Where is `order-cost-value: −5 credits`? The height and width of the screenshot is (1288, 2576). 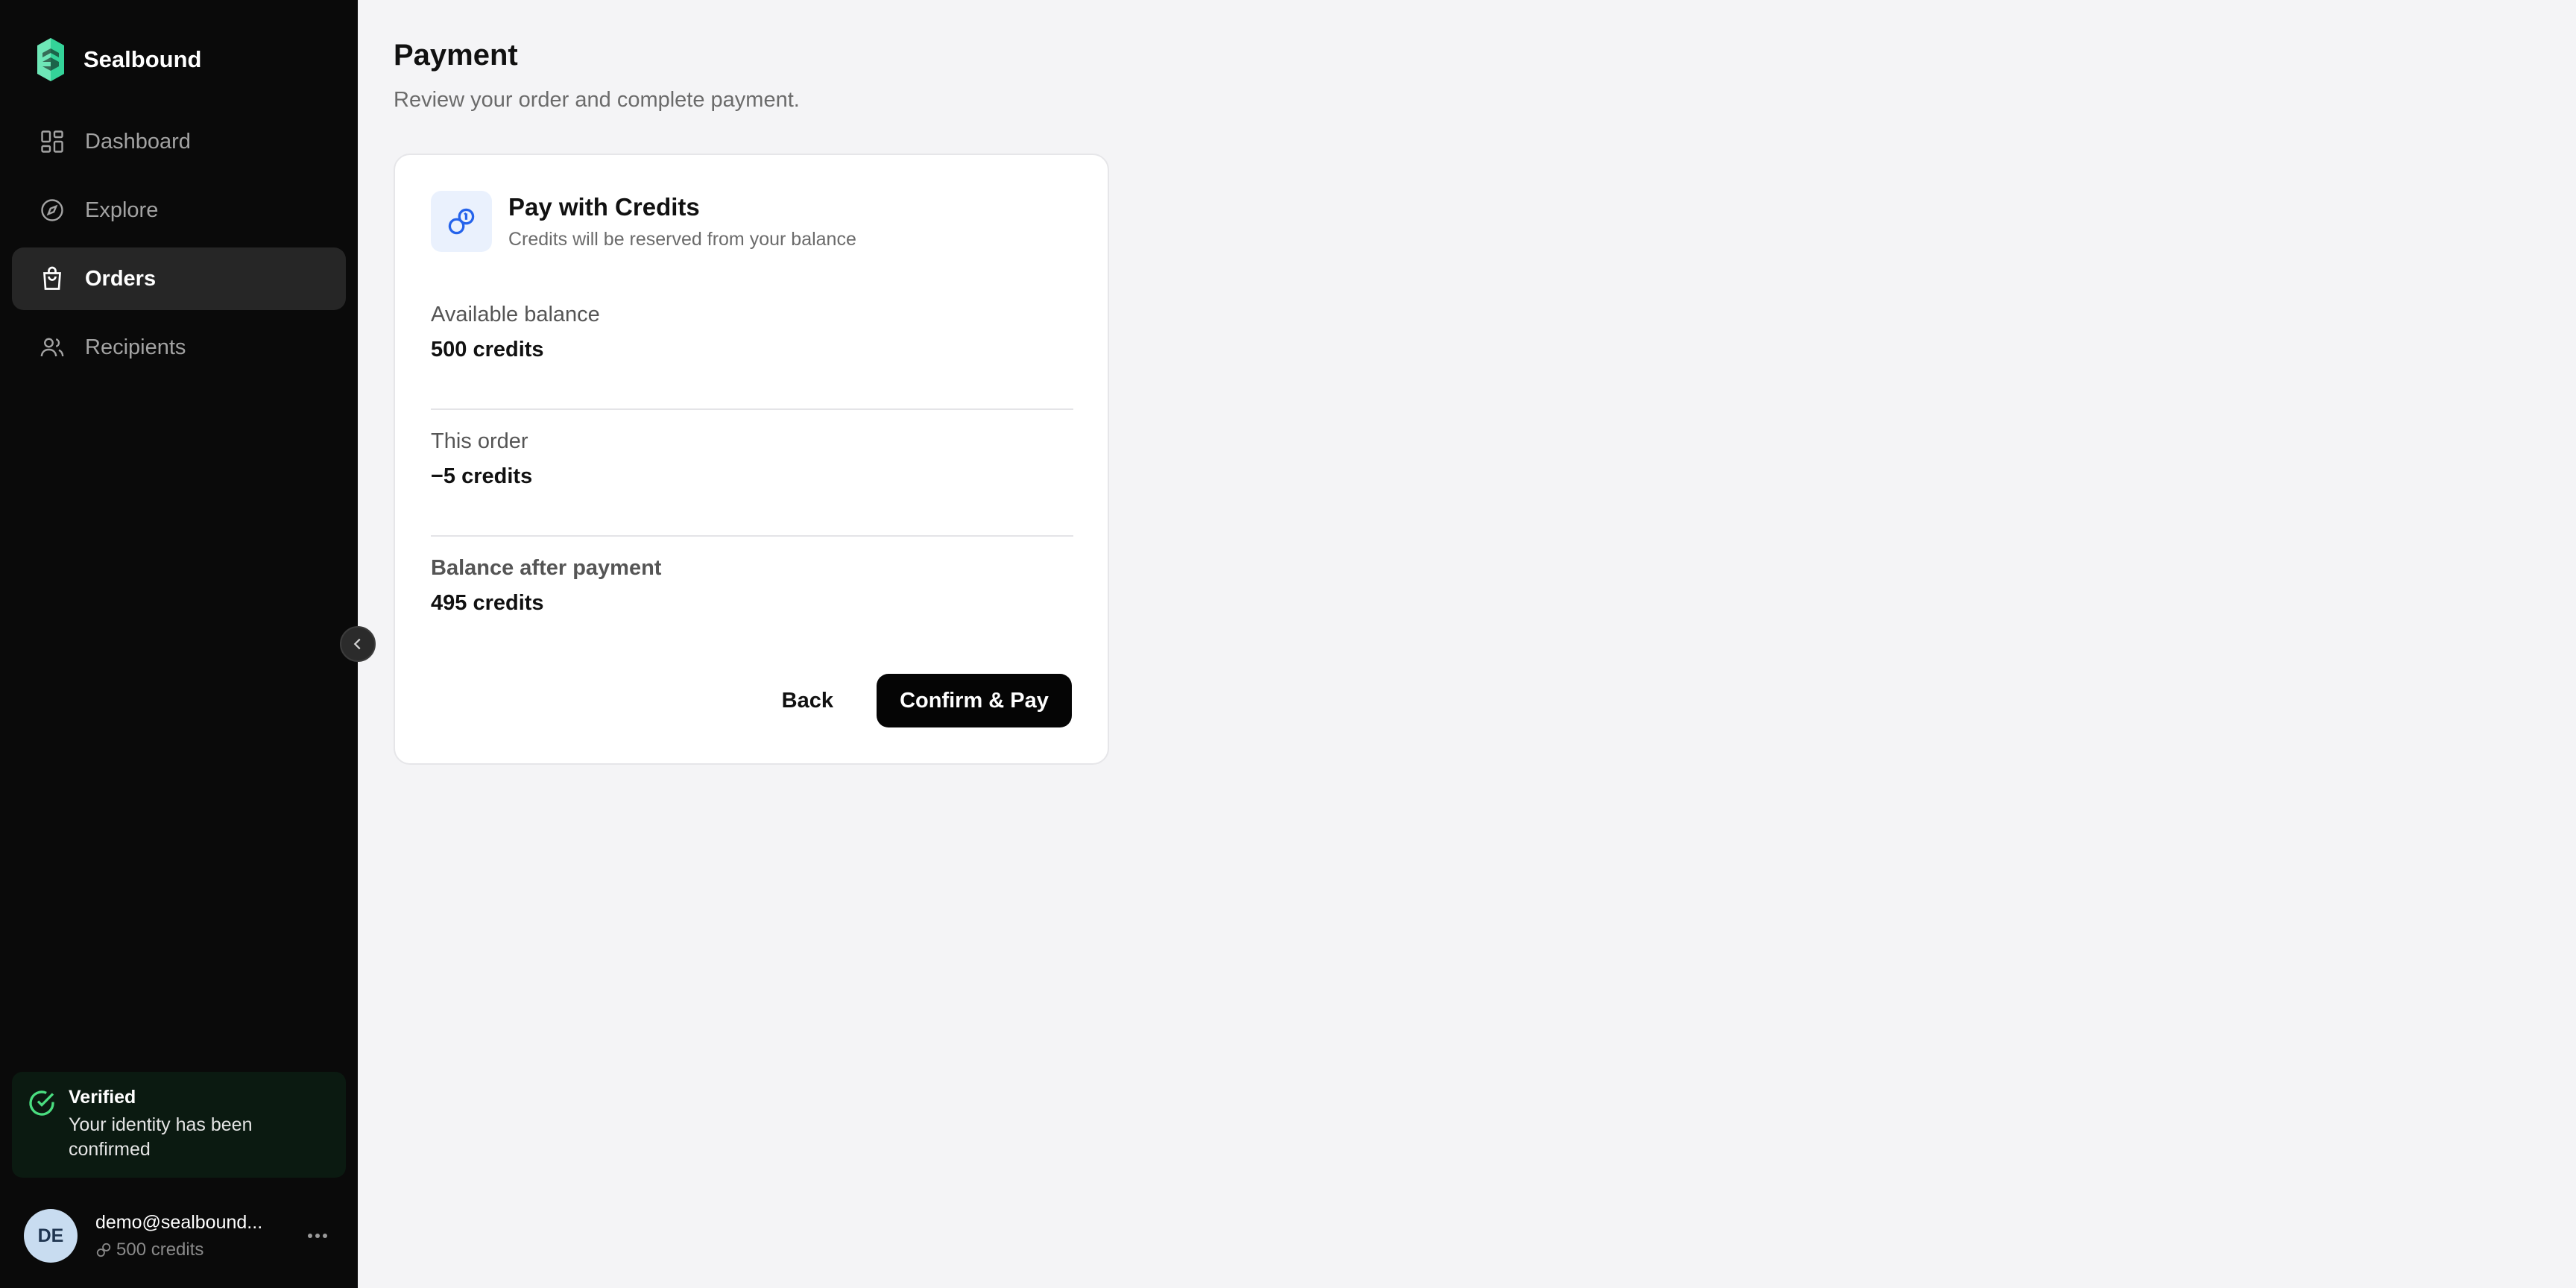 order-cost-value: −5 credits is located at coordinates (482, 476).